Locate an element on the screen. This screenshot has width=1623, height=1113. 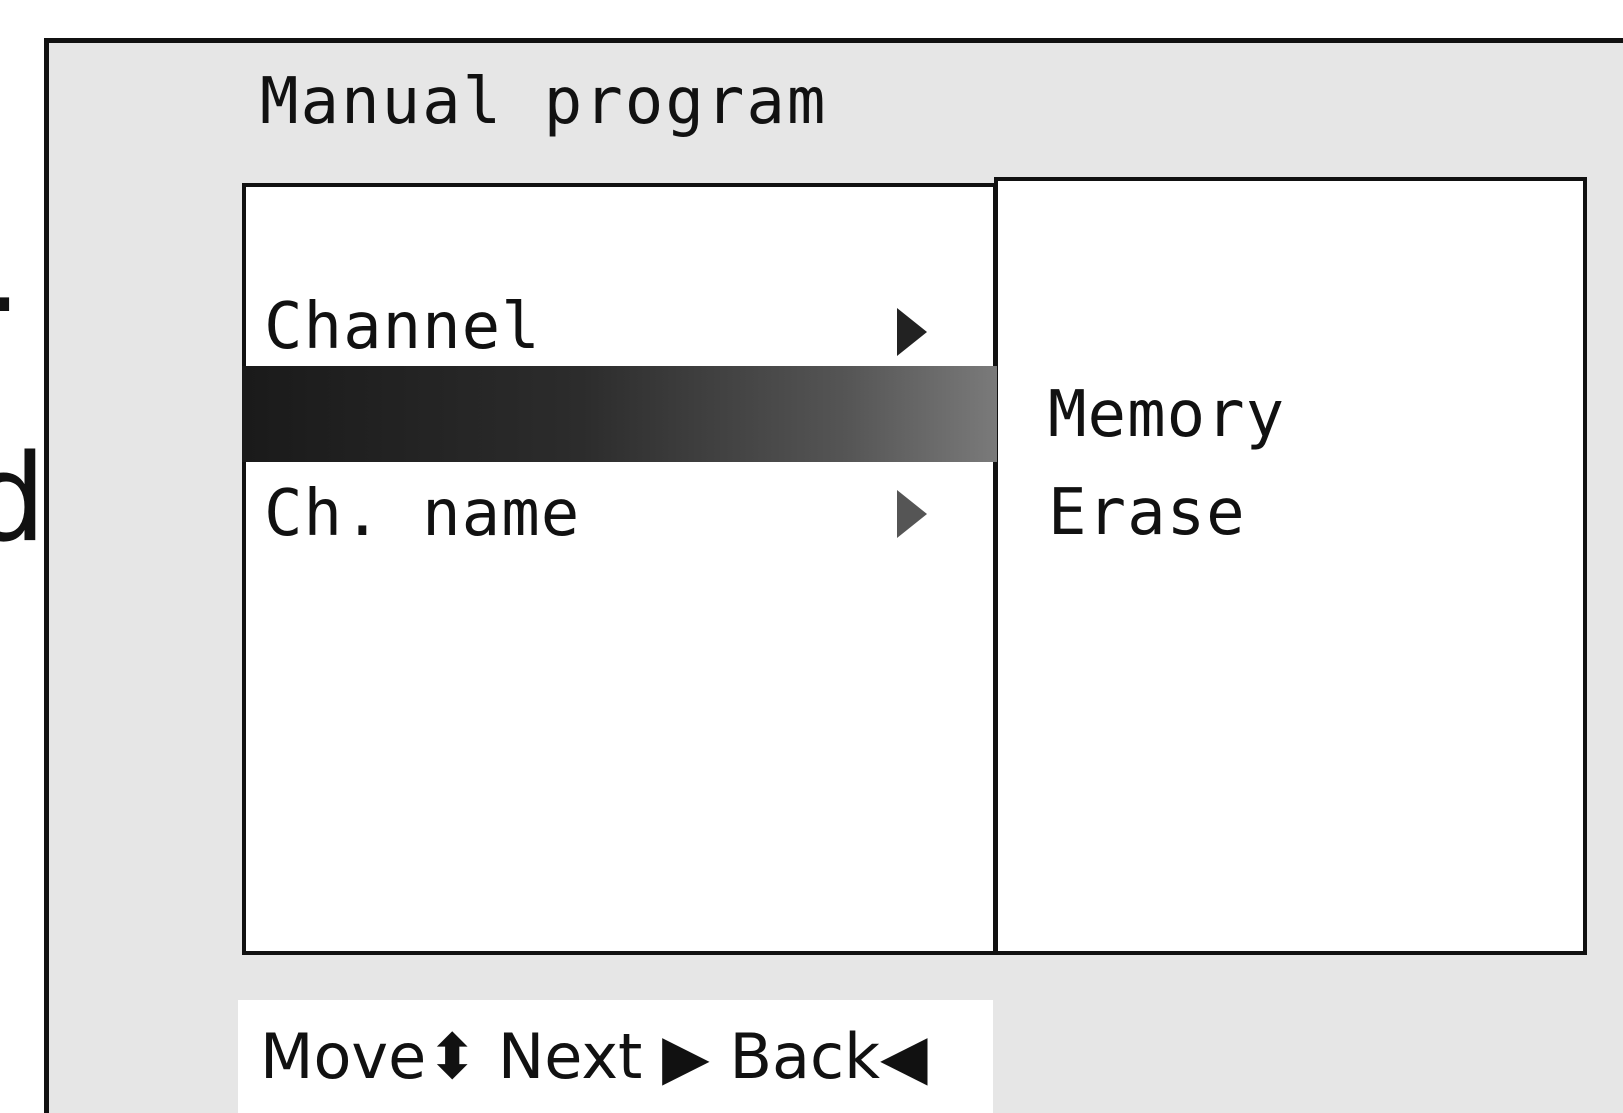
menu-selection-highlight is located at coordinates (619, 414).